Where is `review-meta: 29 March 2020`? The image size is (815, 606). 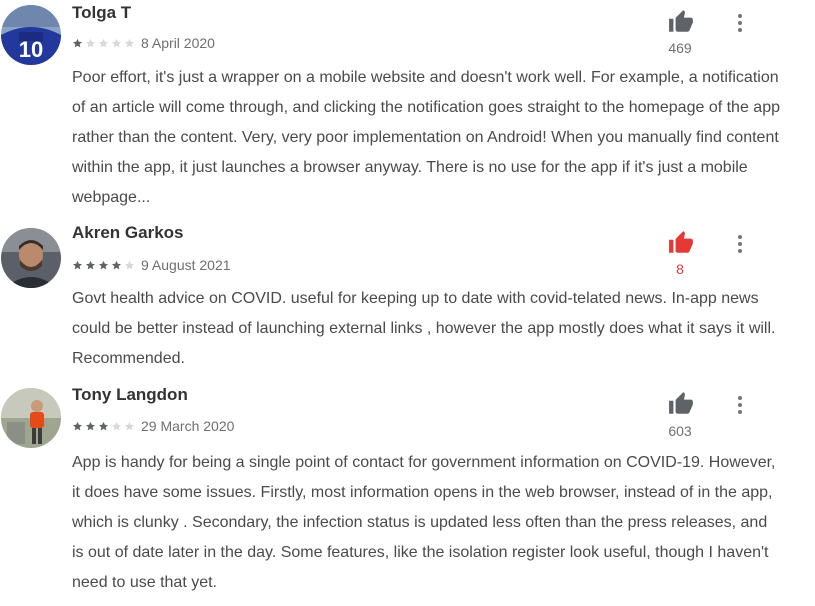 review-meta: 29 March 2020 is located at coordinates (153, 426).